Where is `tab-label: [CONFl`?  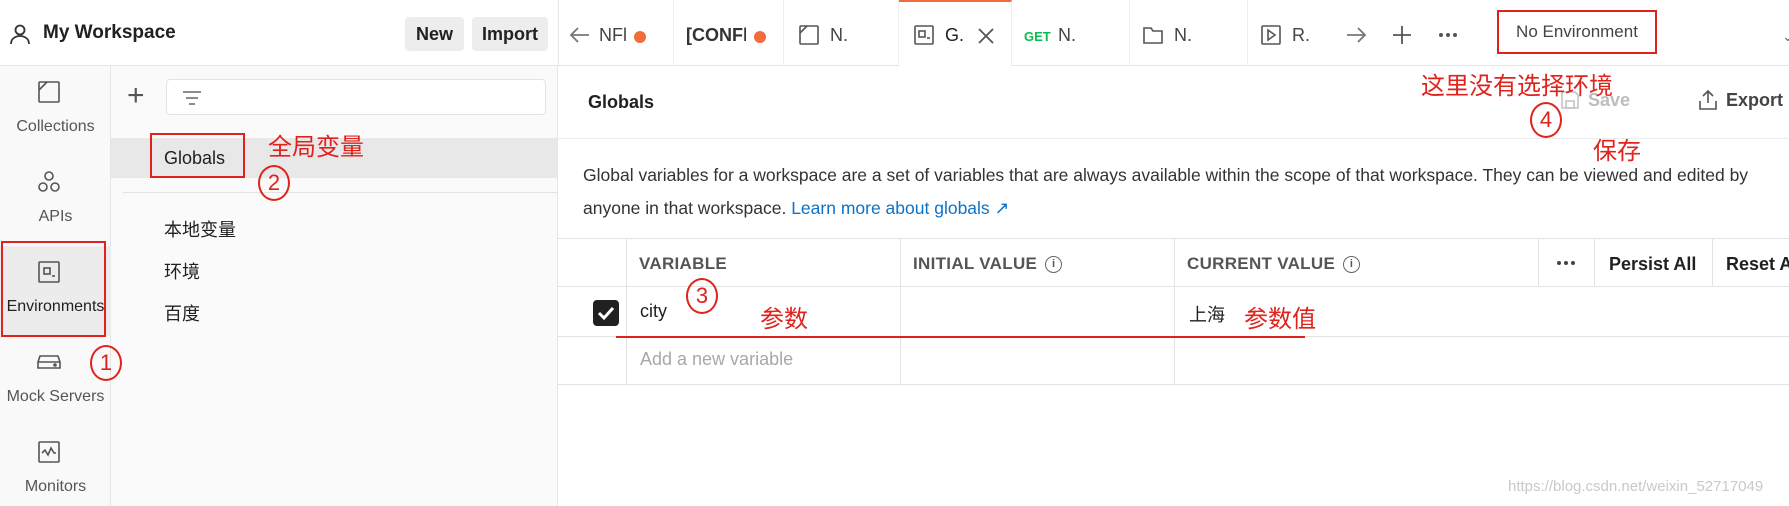 tab-label: [CONFl is located at coordinates (716, 35).